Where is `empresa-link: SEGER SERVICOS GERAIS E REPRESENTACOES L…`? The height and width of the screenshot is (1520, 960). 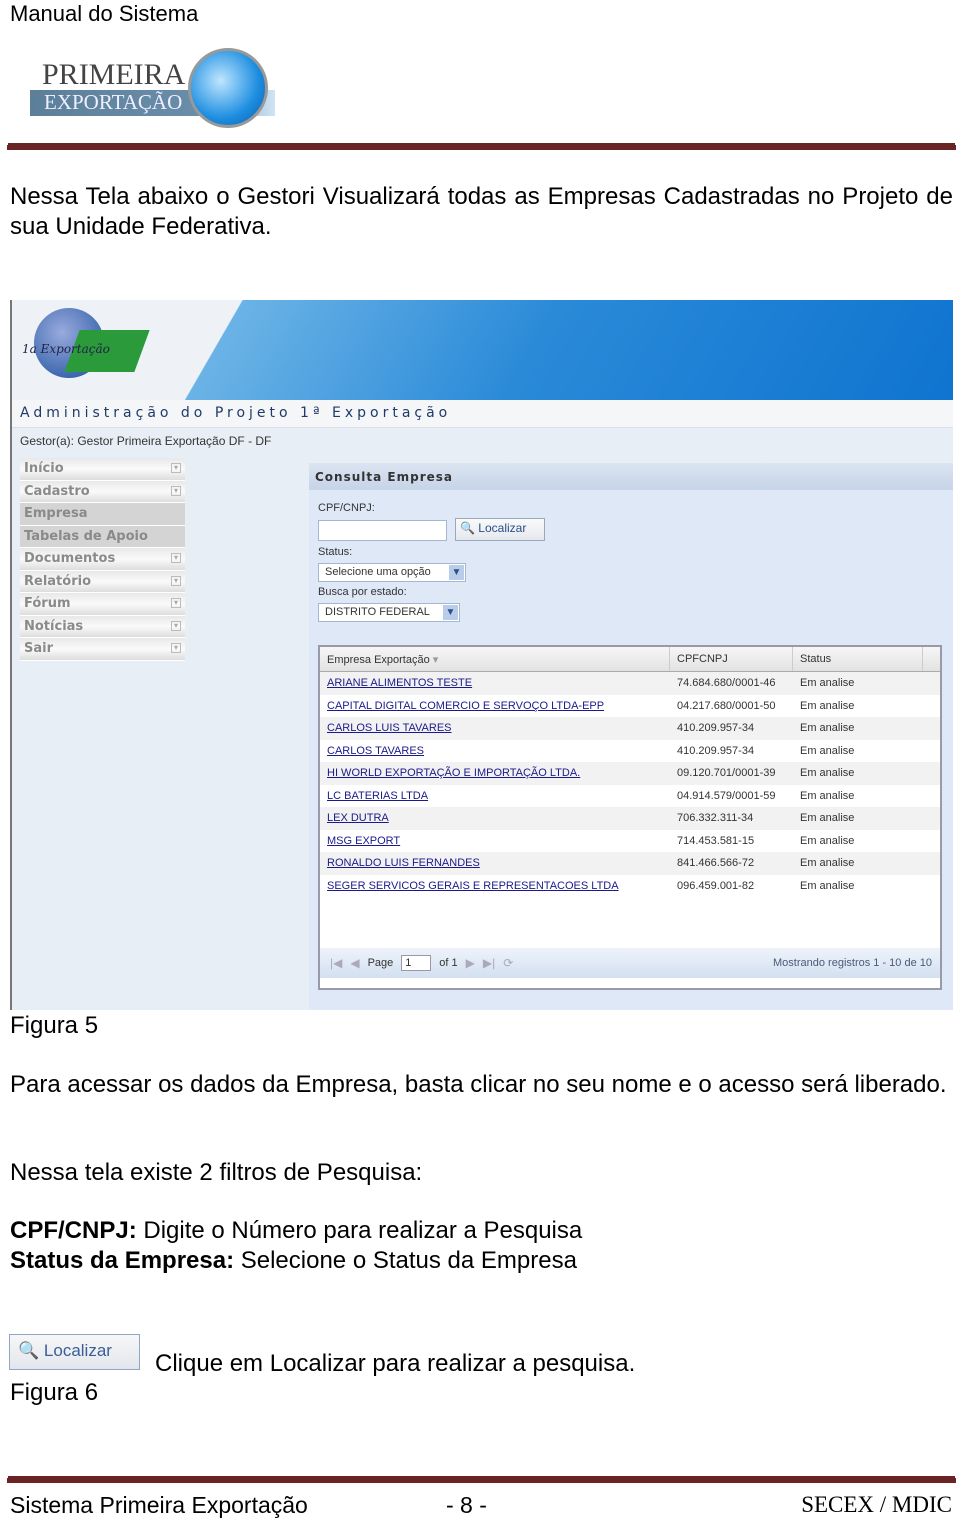
empresa-link: SEGER SERVICOS GERAIS E REPRESENTACOES L… is located at coordinates (495, 886).